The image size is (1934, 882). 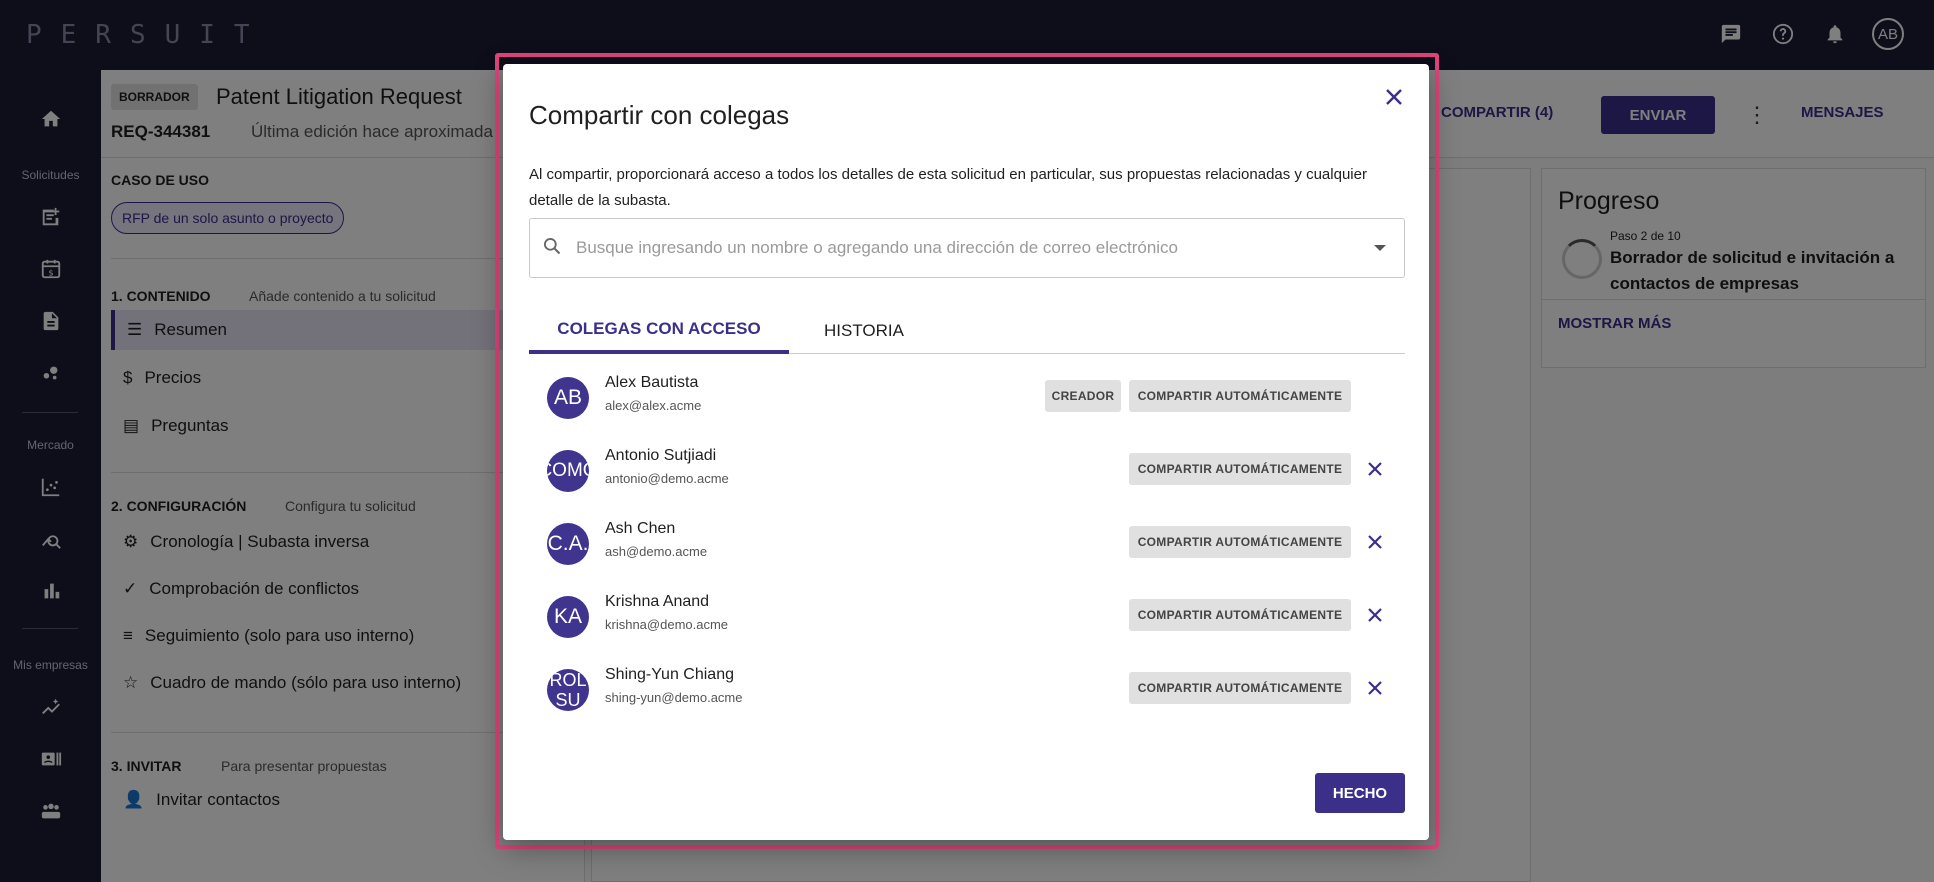 I want to click on dialog-tabs: COLEGAS CON ACCESO HISTORIA, so click(x=967, y=331).